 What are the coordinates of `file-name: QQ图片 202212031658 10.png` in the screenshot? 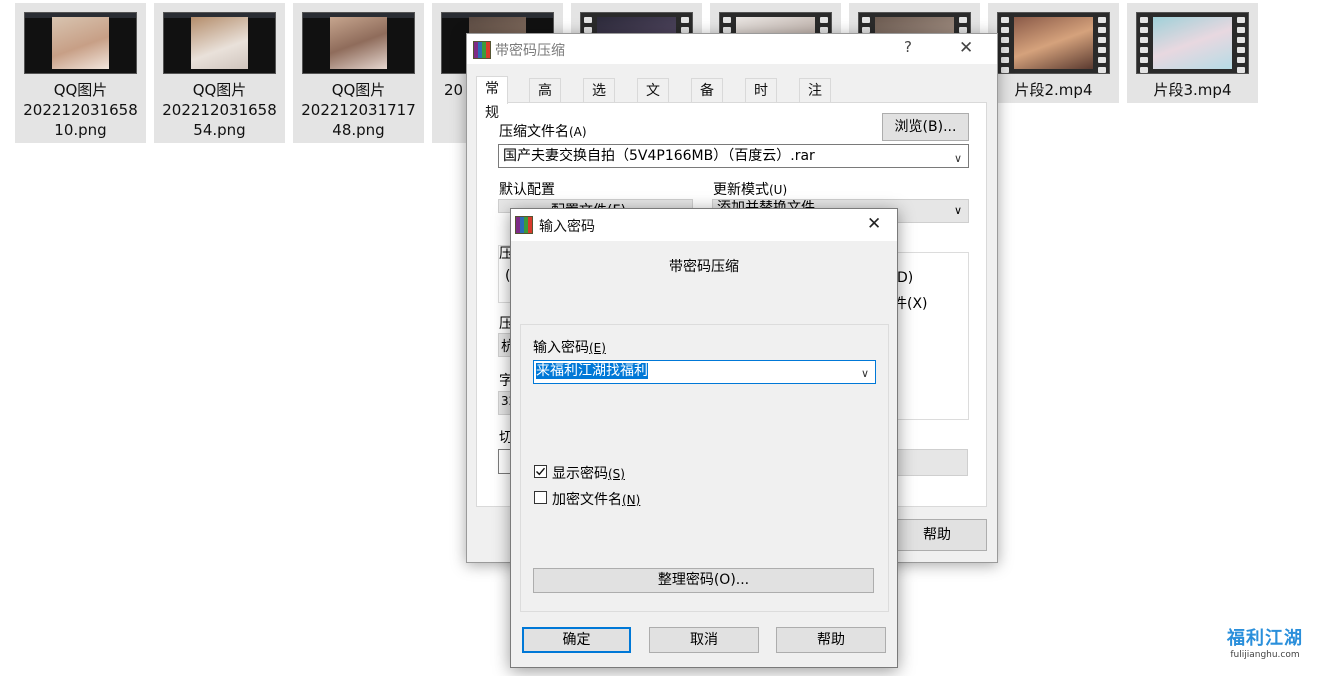 It's located at (80, 110).